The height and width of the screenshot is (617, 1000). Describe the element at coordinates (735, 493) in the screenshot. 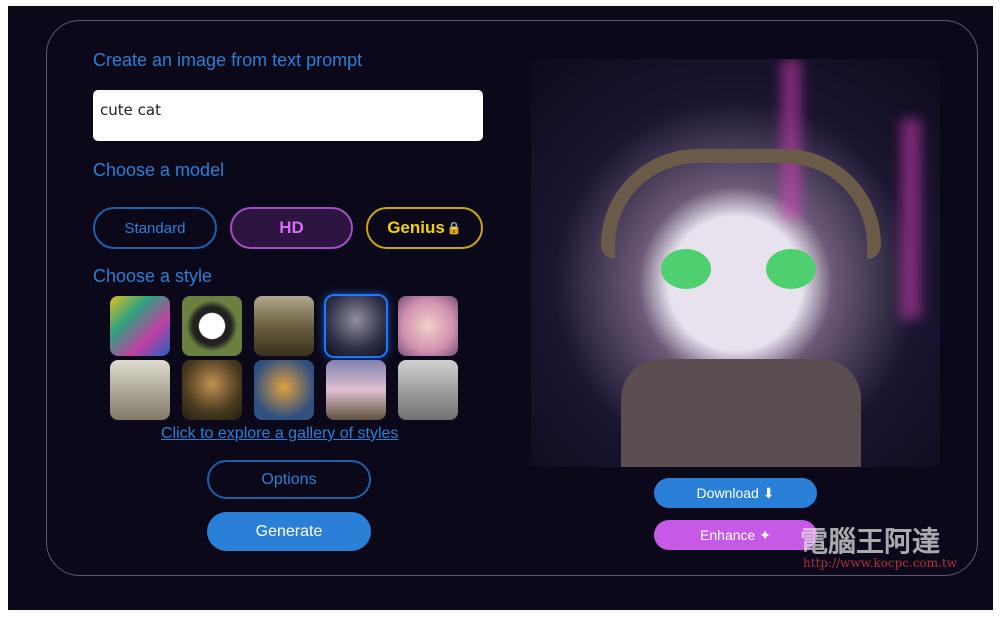

I see `download-button: Download ⬇` at that location.